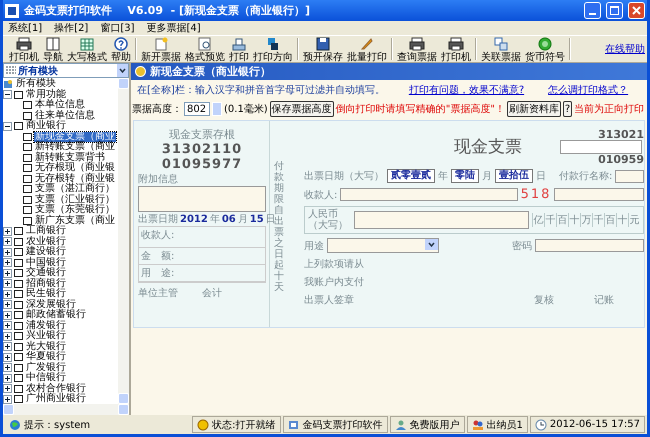  Describe the element at coordinates (123, 241) in the screenshot. I see `vertical-scrollbar` at that location.